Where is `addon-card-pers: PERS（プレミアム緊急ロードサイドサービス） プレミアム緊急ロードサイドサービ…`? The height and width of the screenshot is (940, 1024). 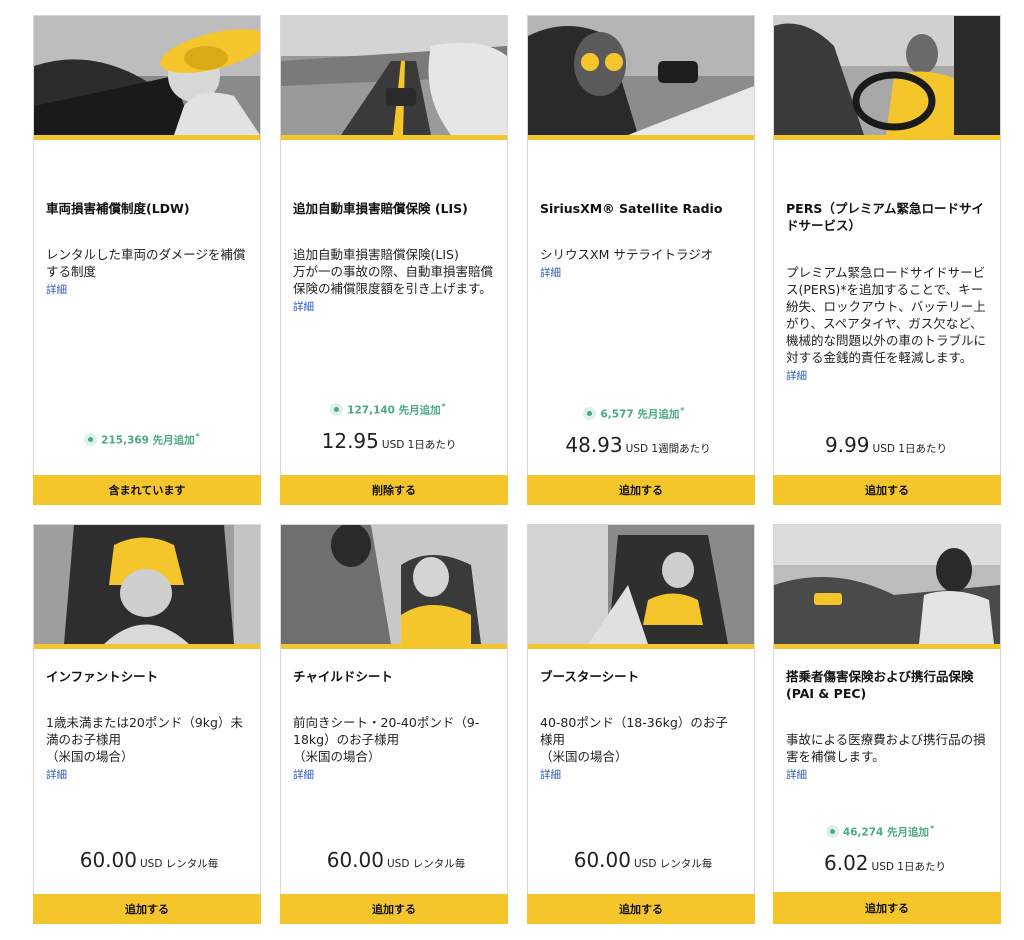 addon-card-pers: PERS（プレミアム緊急ロードサイドサービス） プレミアム緊急ロードサイドサービ… is located at coordinates (887, 260).